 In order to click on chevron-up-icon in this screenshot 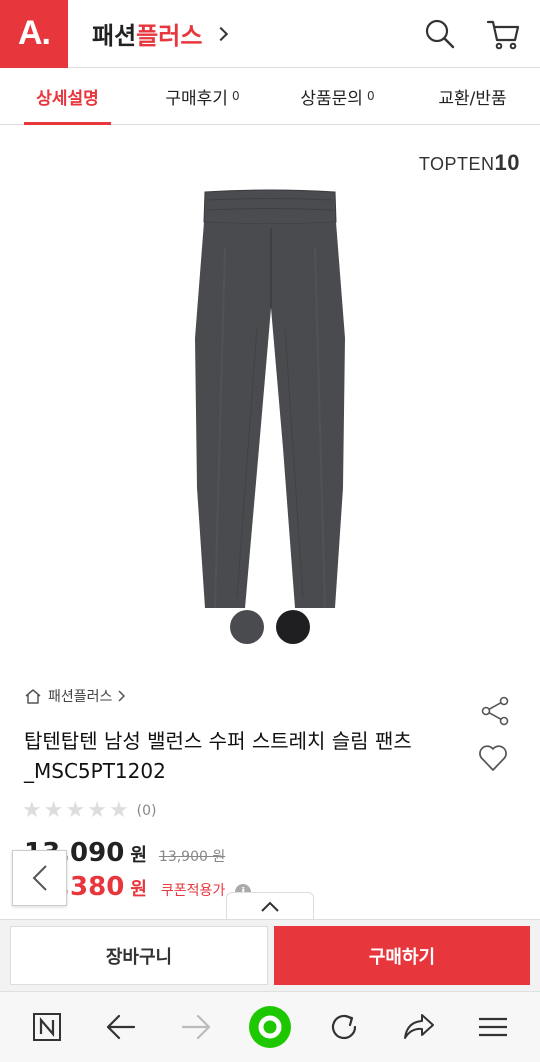, I will do `click(270, 906)`.